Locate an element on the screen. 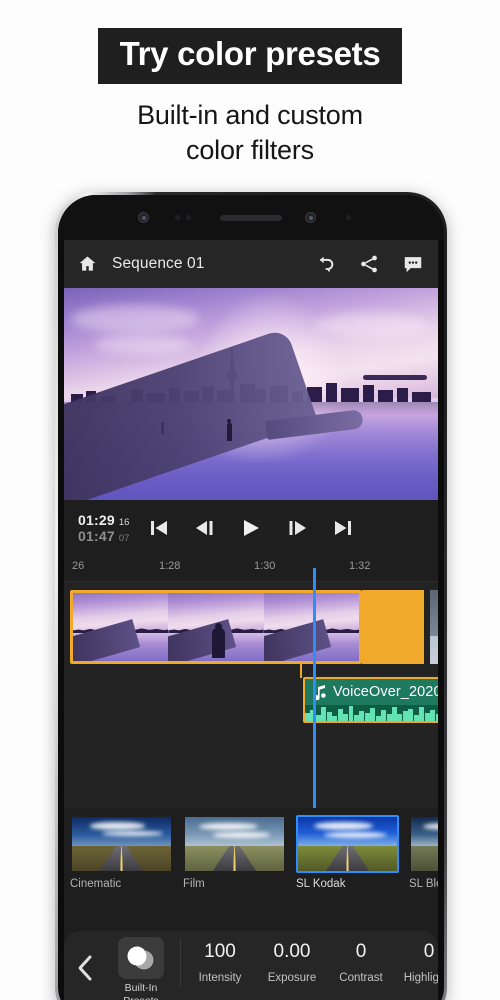  audio-waveform is located at coordinates (371, 713).